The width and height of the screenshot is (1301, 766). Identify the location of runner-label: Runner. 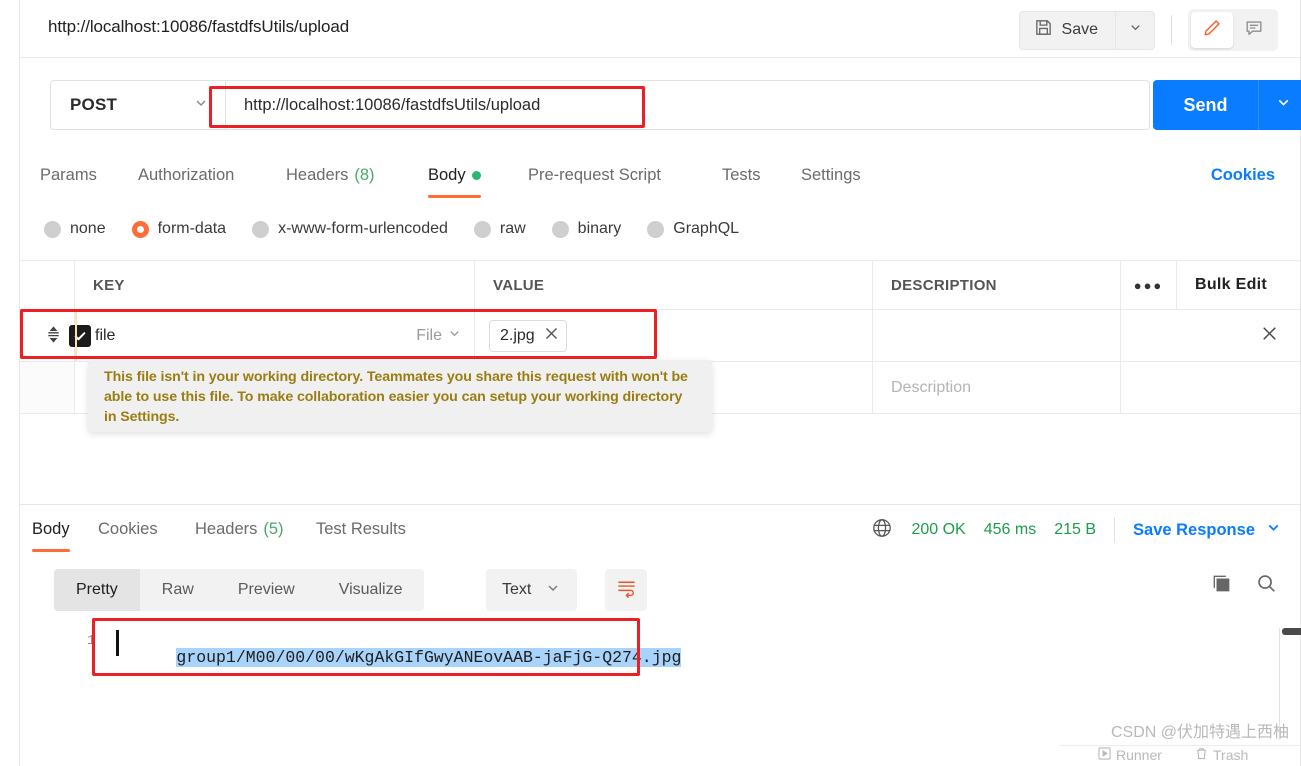
(1139, 755).